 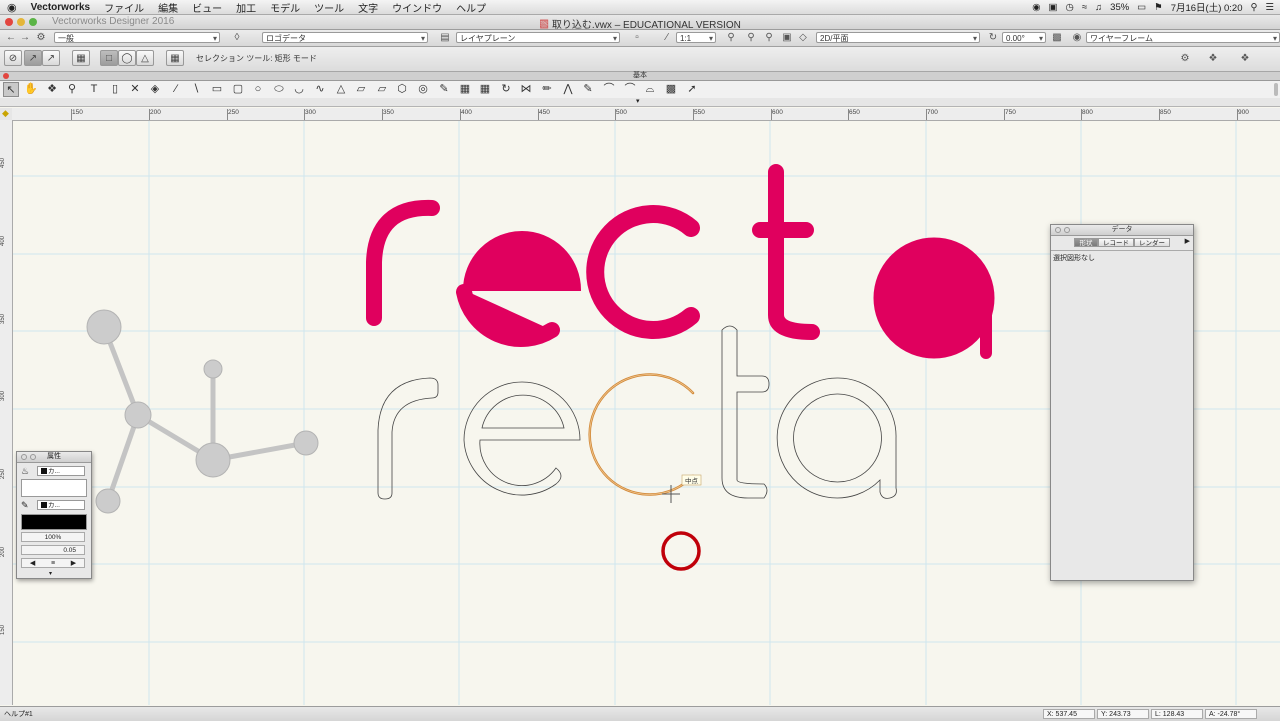 What do you see at coordinates (72, 89) in the screenshot?
I see `zoom-tool-icon: ⚲` at bounding box center [72, 89].